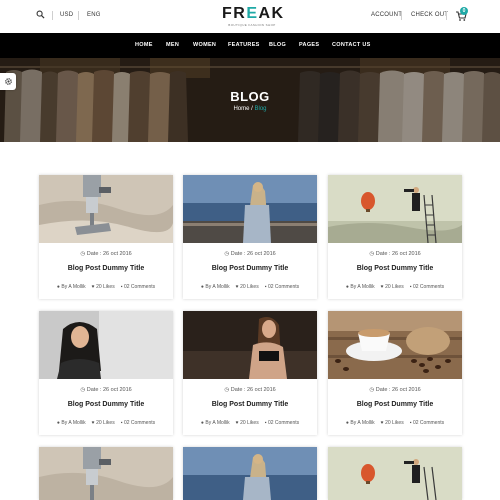 This screenshot has width=500, height=500. Describe the element at coordinates (260, 109) in the screenshot. I see `breadcrumb-current: Blog` at that location.